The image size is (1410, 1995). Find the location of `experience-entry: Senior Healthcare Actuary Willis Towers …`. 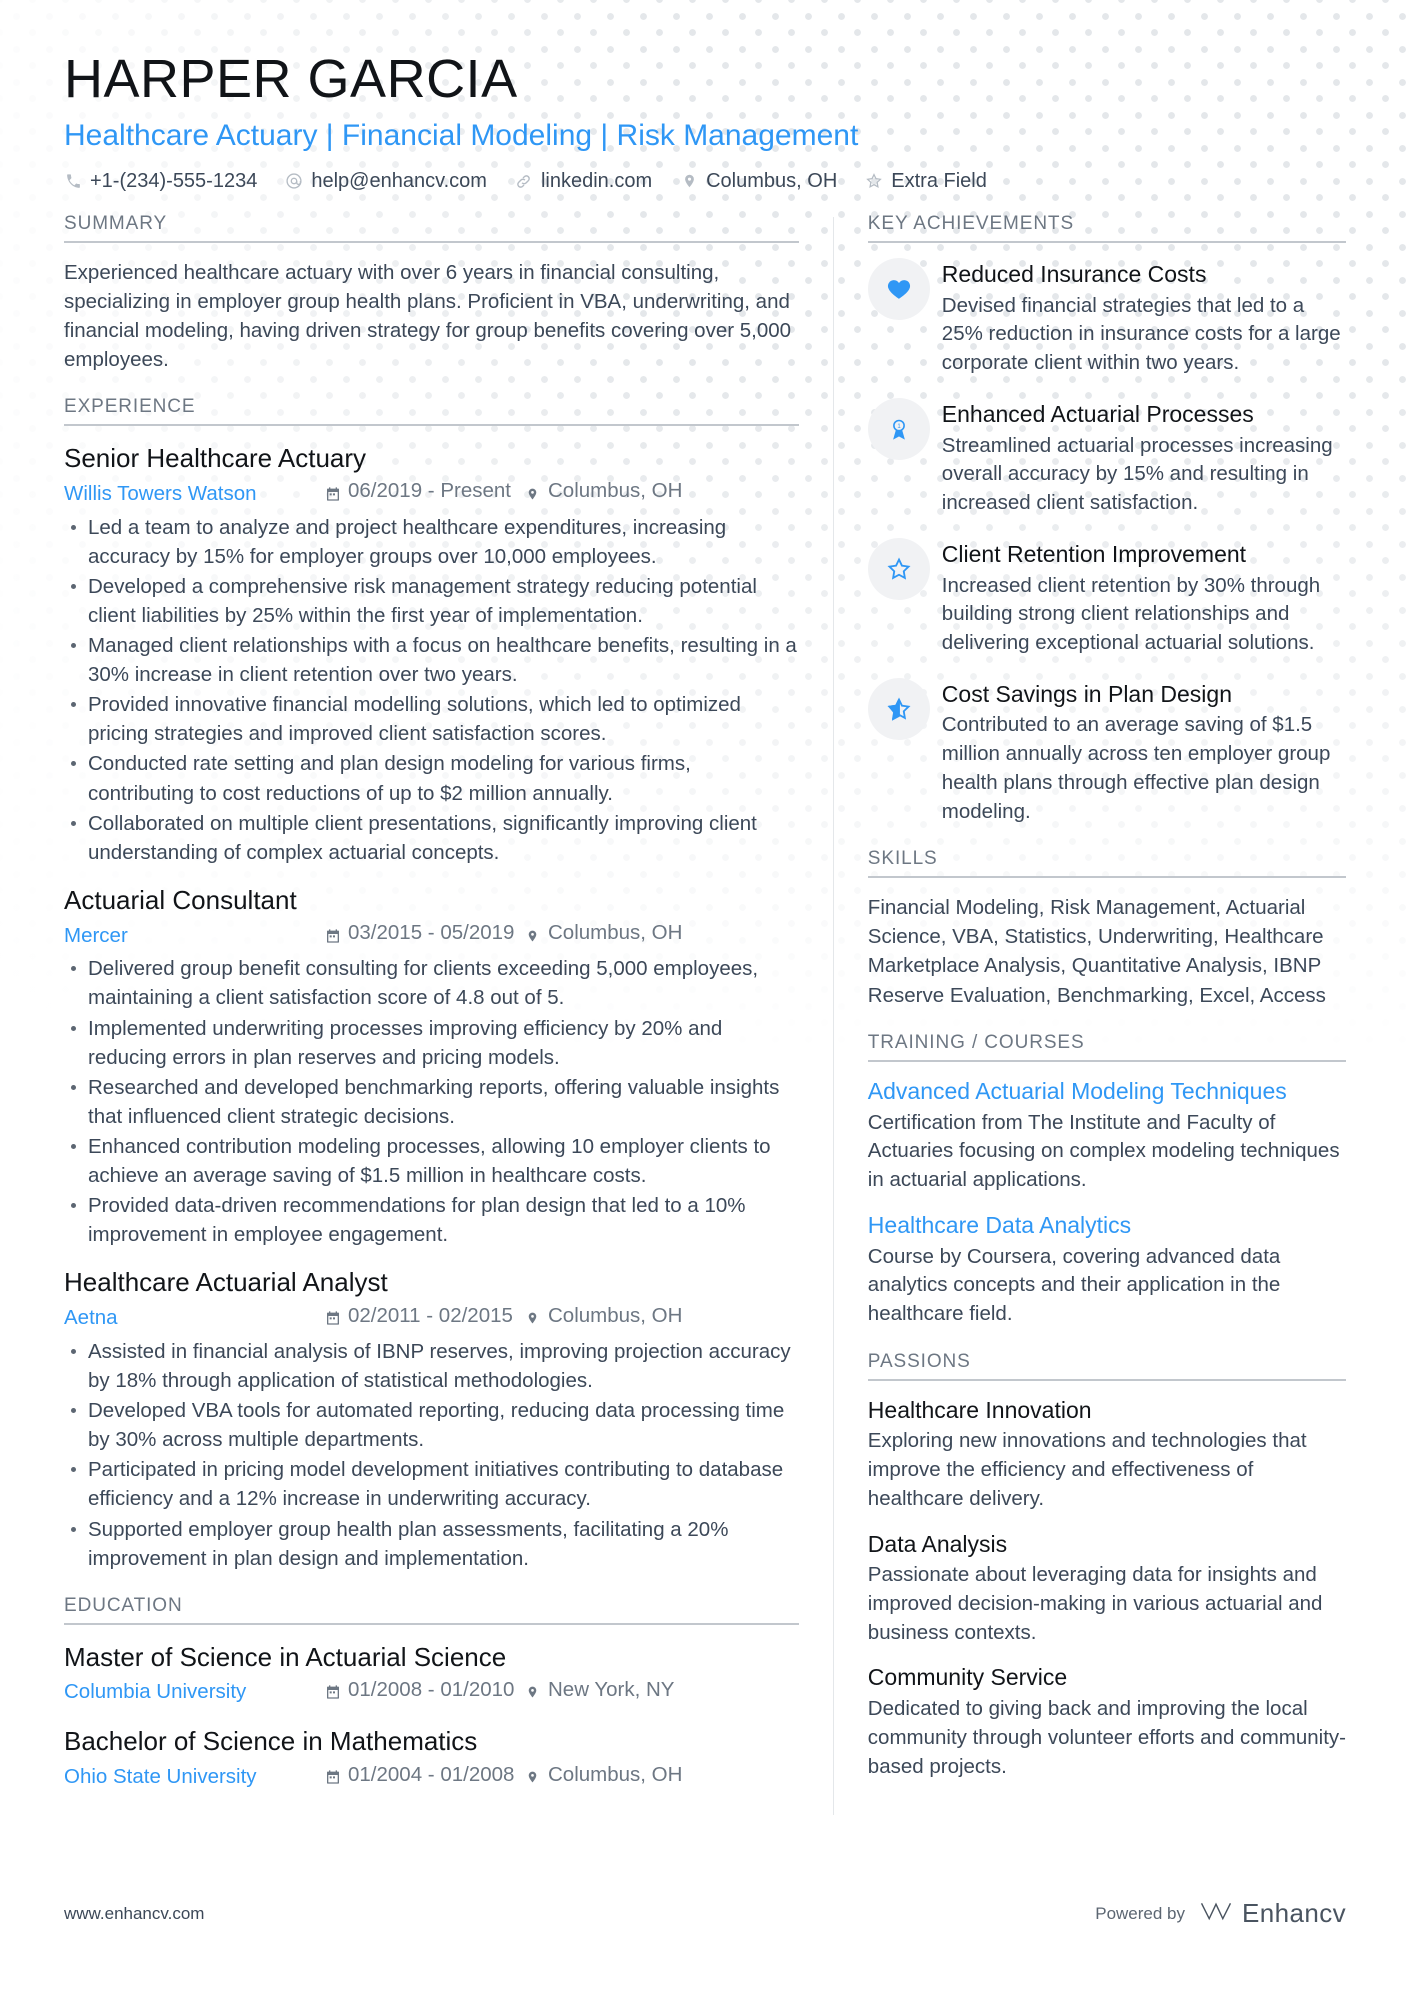

experience-entry: Senior Healthcare Actuary Willis Towers … is located at coordinates (431, 654).